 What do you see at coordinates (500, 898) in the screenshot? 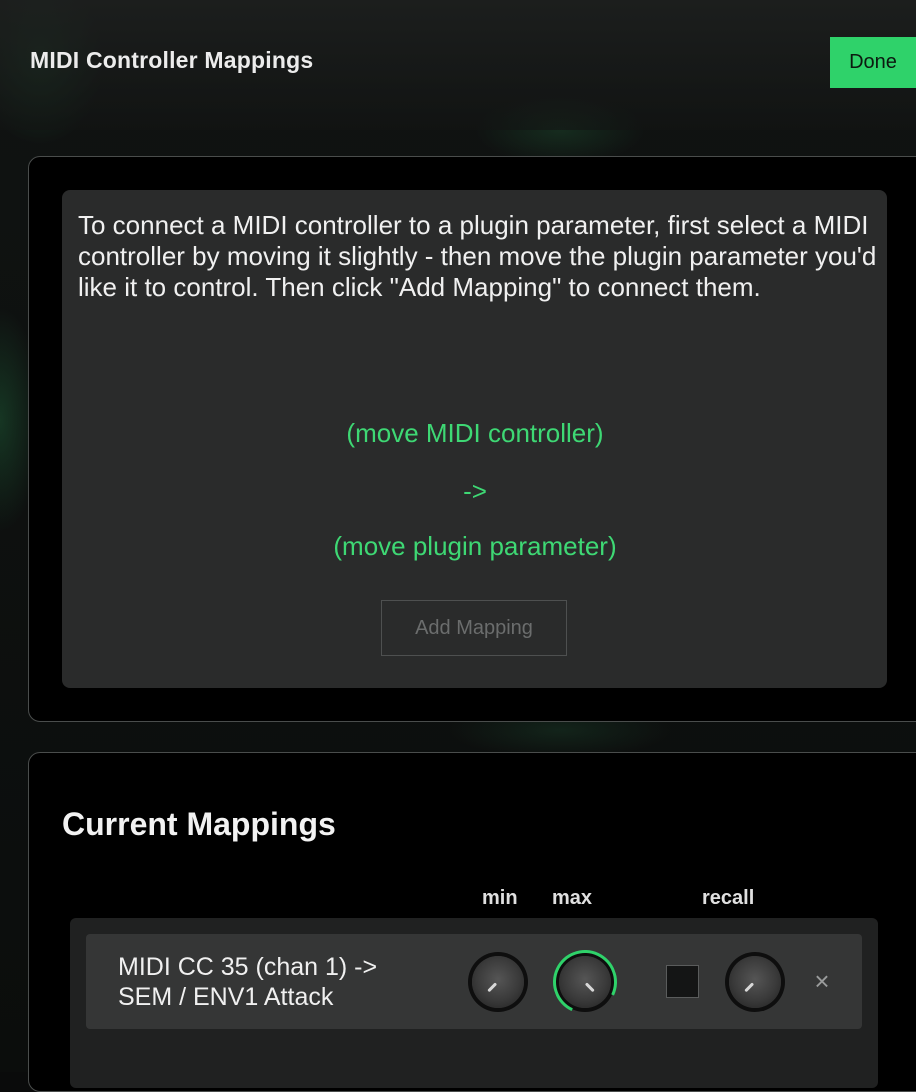
I see `column-min-label: min` at bounding box center [500, 898].